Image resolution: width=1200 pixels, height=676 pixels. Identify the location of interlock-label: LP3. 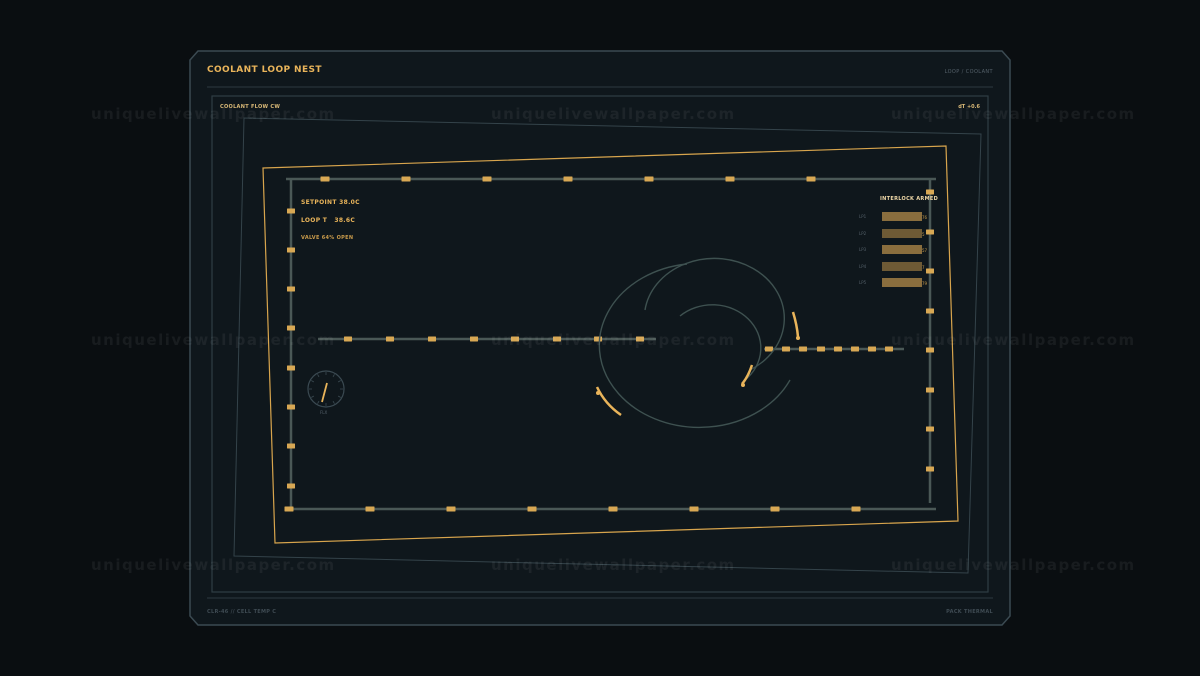
(863, 249).